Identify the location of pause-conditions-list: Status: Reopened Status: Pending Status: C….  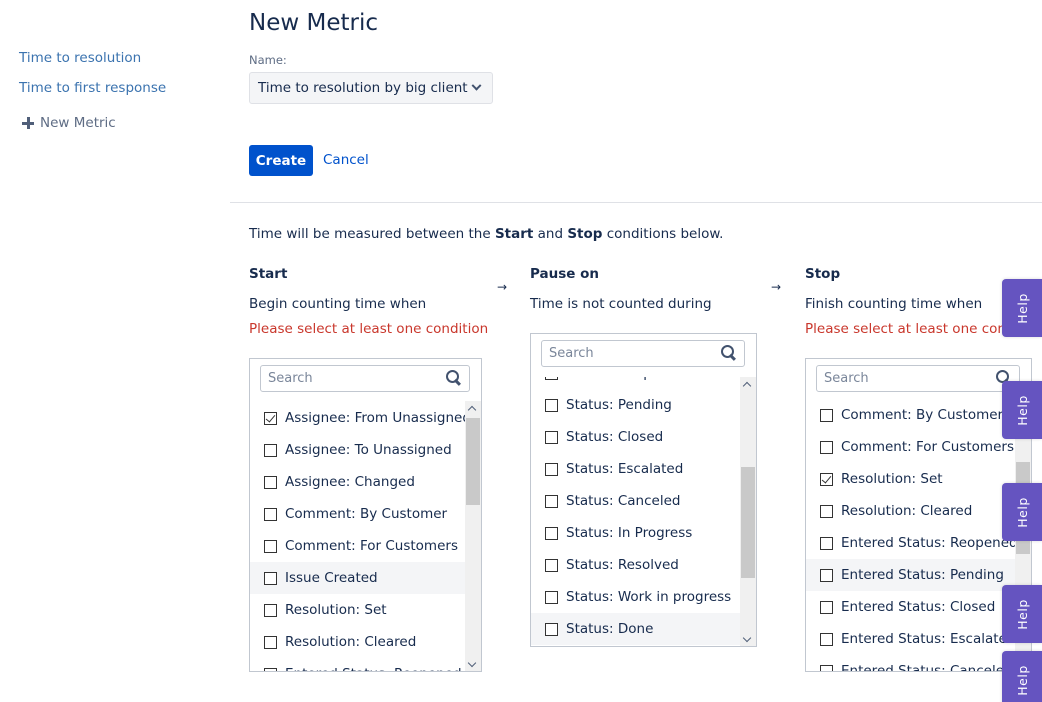
(635, 511).